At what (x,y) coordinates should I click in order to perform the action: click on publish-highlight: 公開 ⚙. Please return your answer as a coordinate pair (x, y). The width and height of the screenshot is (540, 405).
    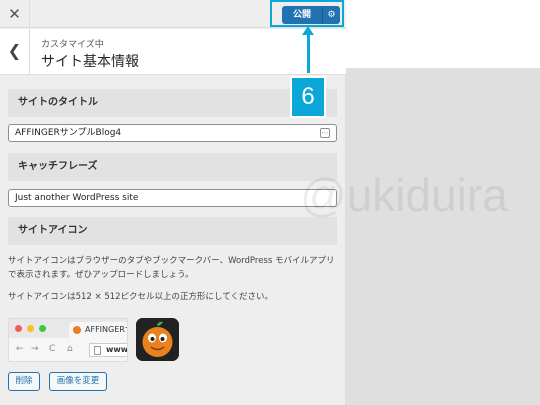
    Looking at the image, I should click on (307, 13).